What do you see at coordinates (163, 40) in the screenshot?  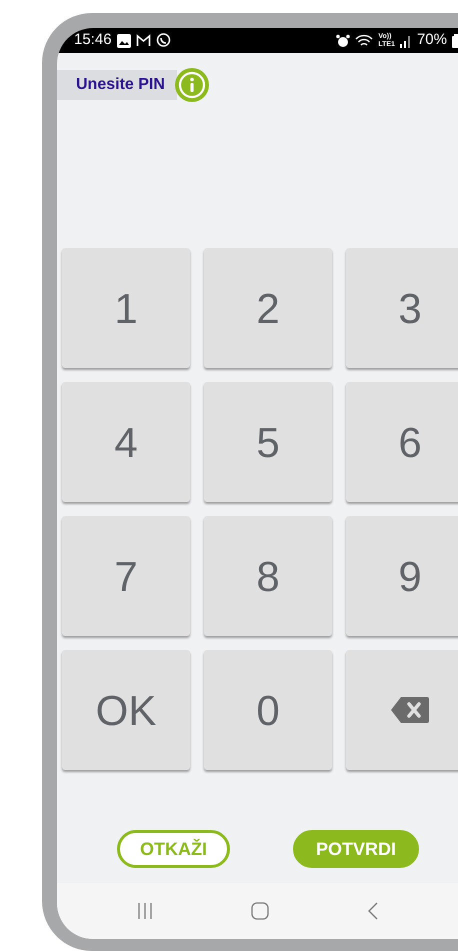 I see `phone-bubble-icon` at bounding box center [163, 40].